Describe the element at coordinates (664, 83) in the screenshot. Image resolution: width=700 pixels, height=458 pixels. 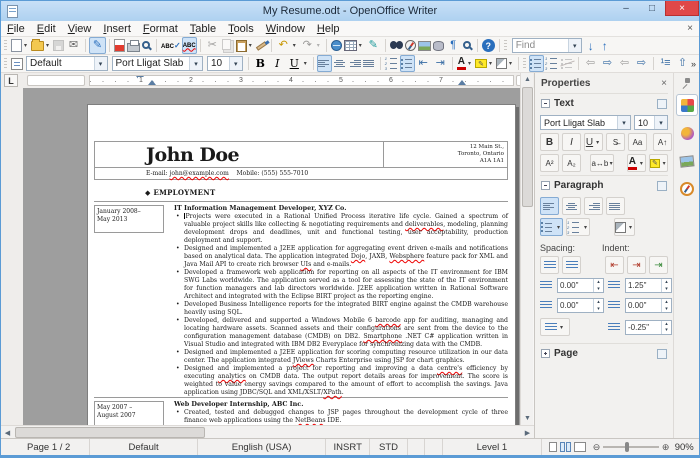
I see `close-sidebar-icon: ×` at that location.